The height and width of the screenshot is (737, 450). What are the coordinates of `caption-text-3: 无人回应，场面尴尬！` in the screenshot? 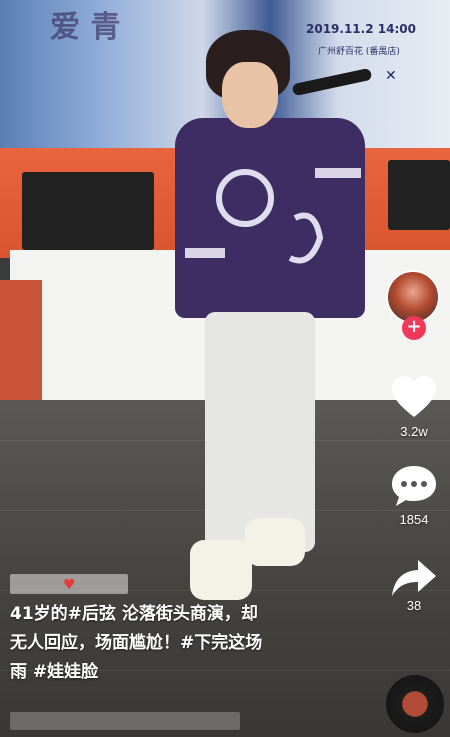 It's located at (95, 643).